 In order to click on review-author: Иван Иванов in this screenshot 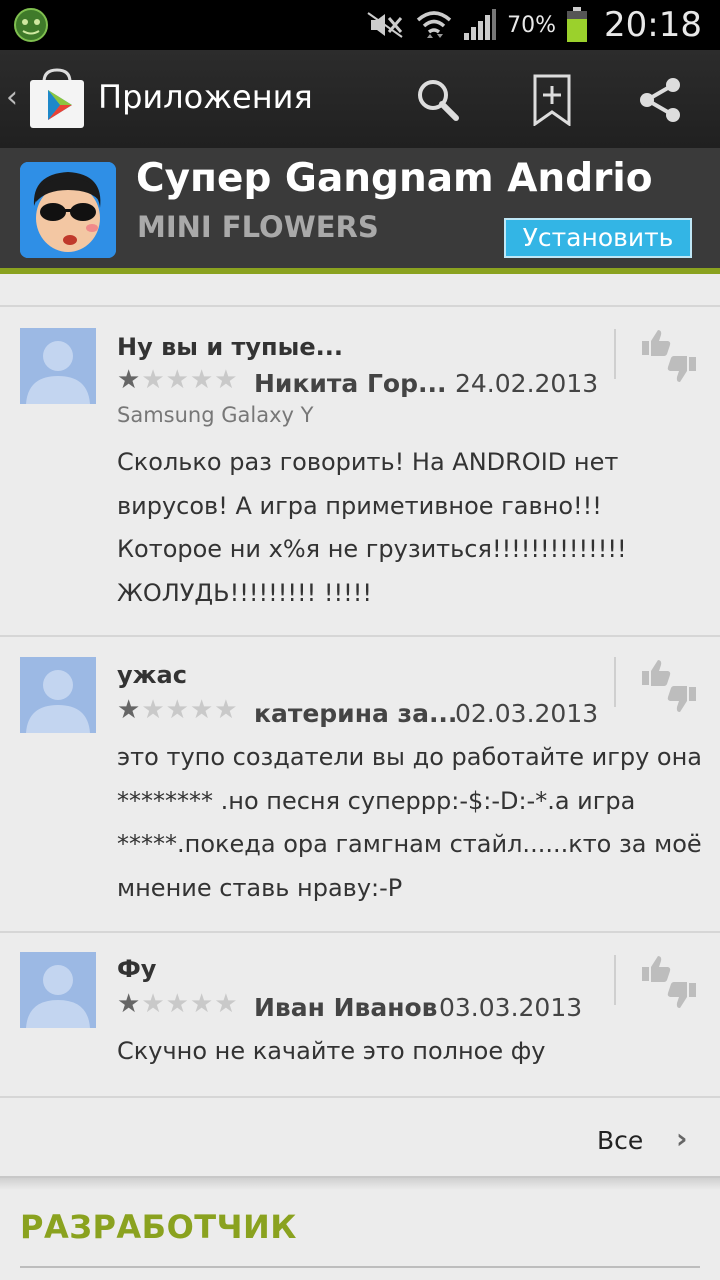, I will do `click(346, 1007)`.